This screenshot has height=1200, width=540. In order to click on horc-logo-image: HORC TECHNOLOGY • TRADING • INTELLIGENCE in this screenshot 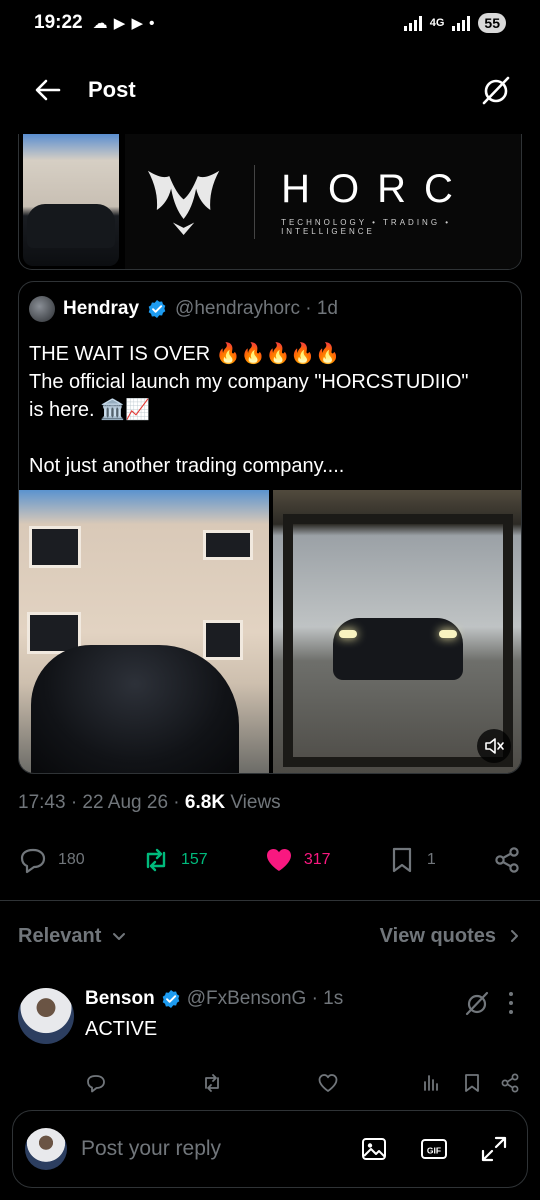, I will do `click(323, 201)`.